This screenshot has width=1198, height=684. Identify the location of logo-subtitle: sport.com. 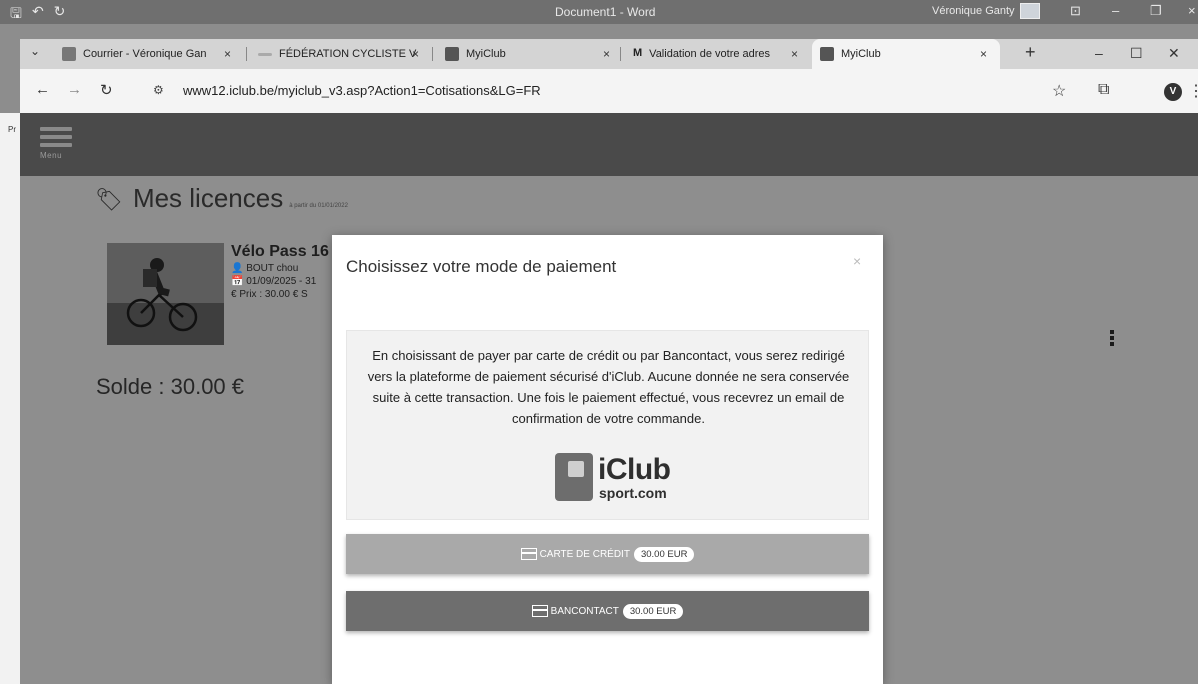
(633, 493).